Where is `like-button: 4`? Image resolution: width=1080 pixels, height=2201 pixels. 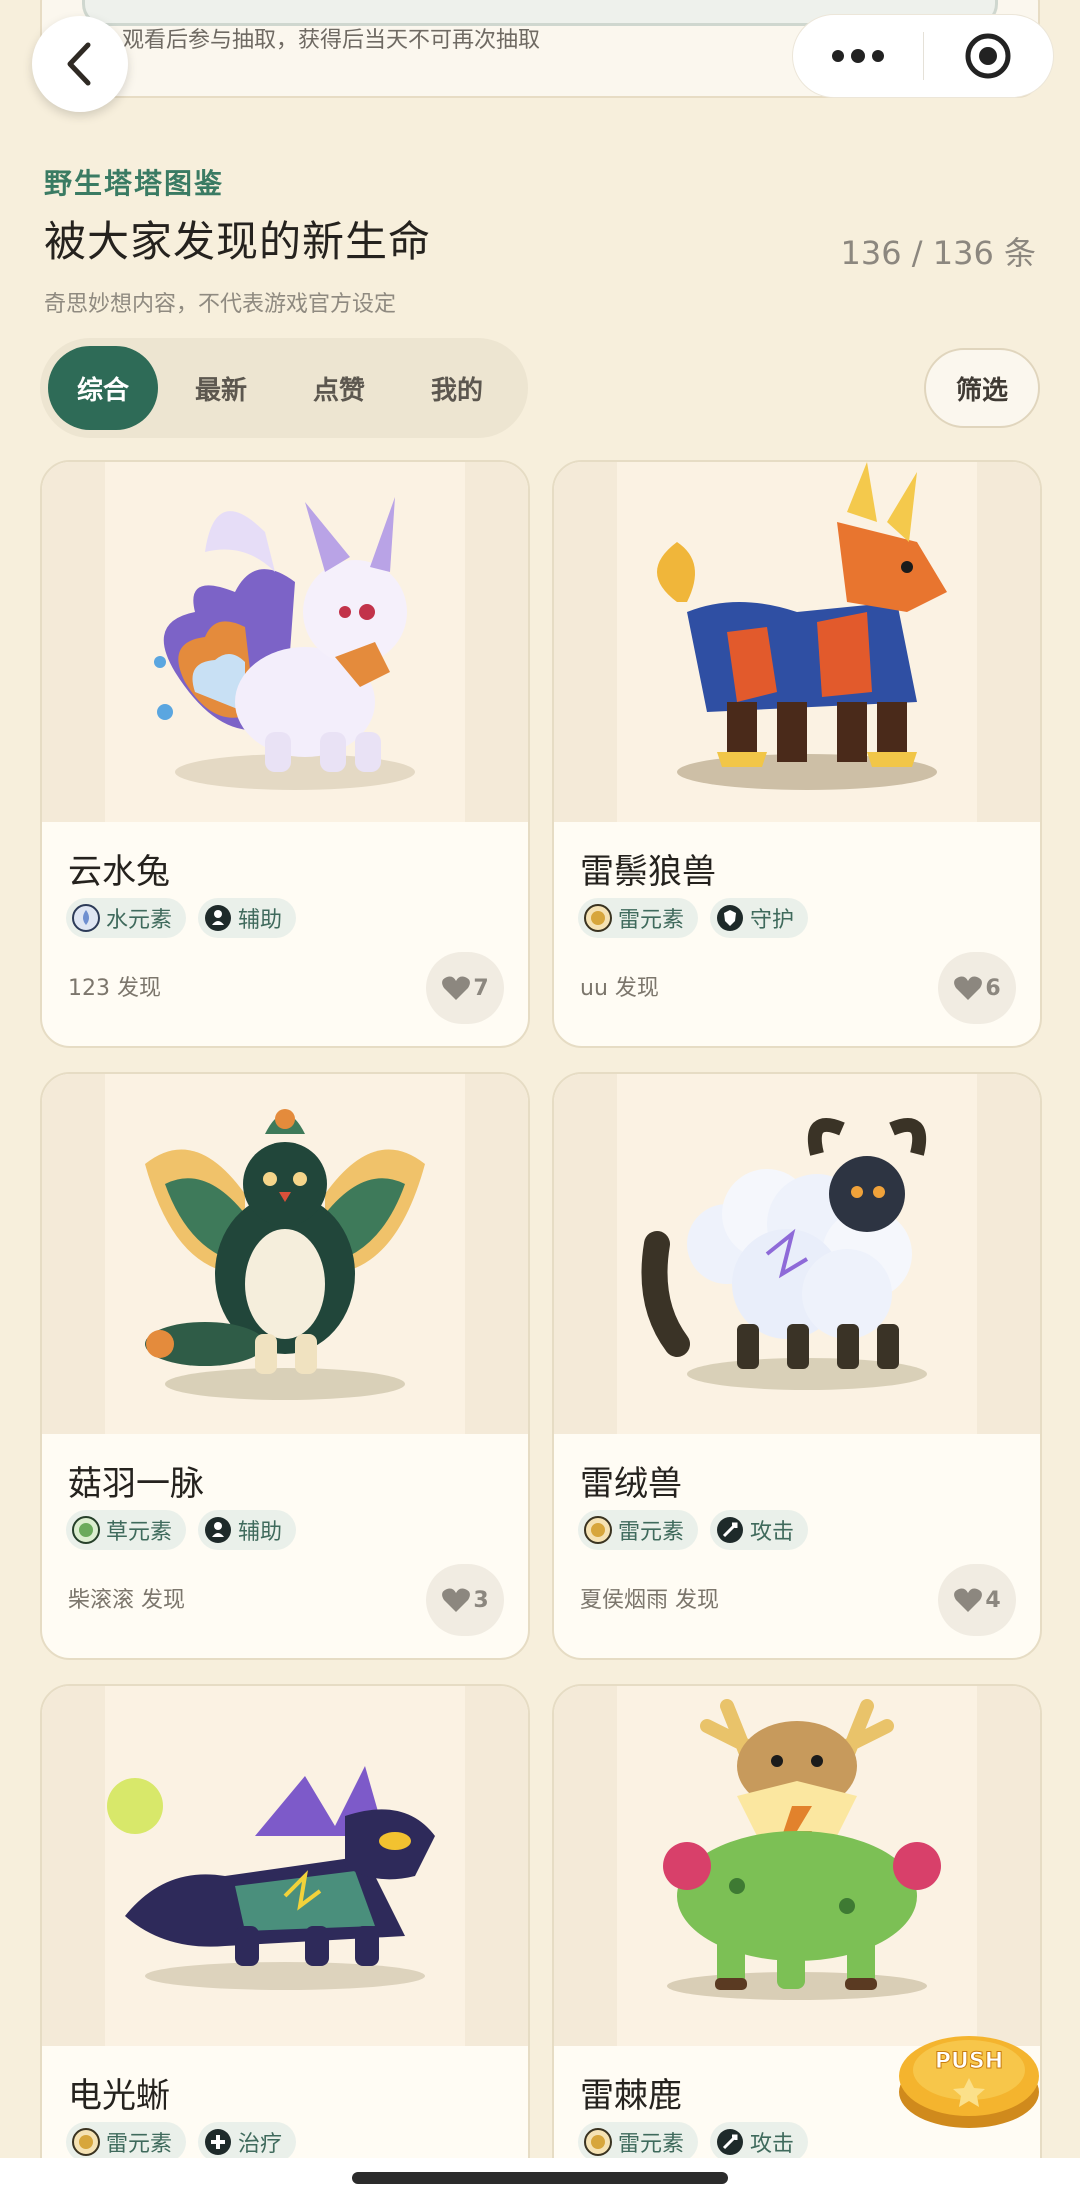 like-button: 4 is located at coordinates (977, 1600).